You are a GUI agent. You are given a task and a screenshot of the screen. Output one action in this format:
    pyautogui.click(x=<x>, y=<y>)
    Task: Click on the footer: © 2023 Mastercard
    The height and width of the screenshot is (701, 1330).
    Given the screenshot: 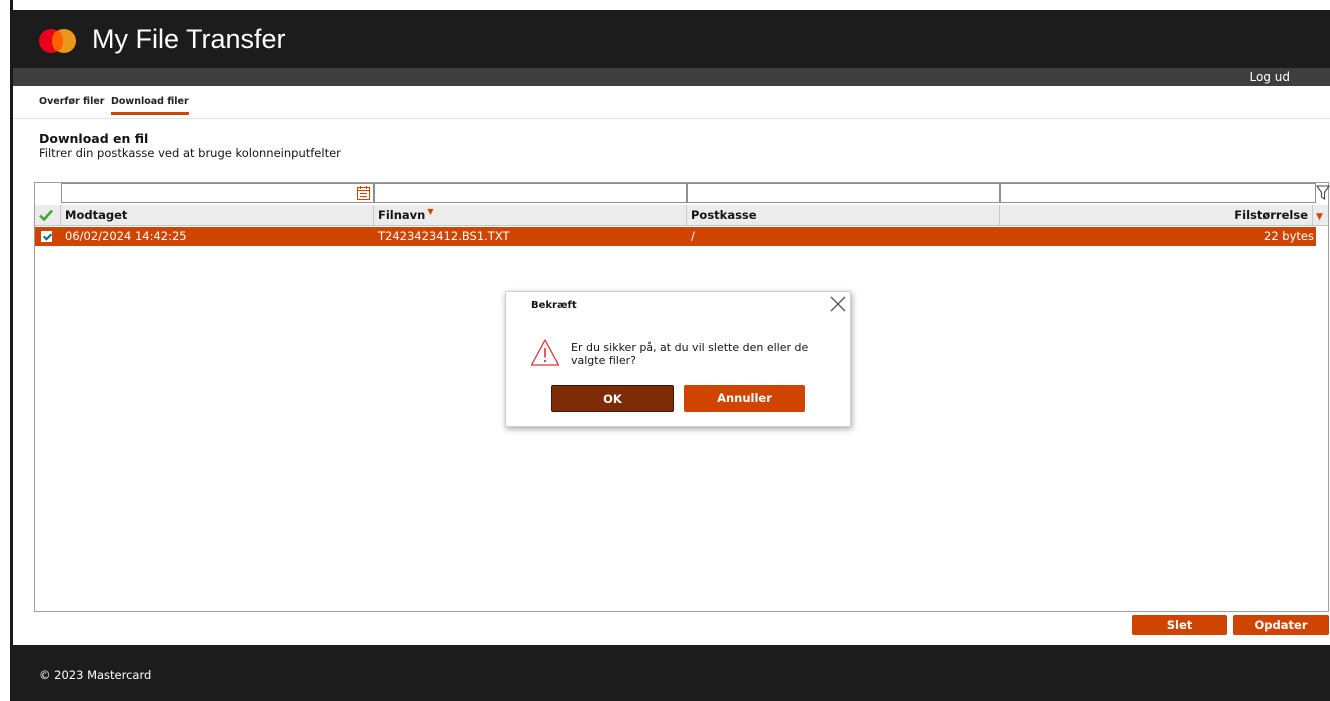 What is the action you would take?
    pyautogui.click(x=671, y=673)
    